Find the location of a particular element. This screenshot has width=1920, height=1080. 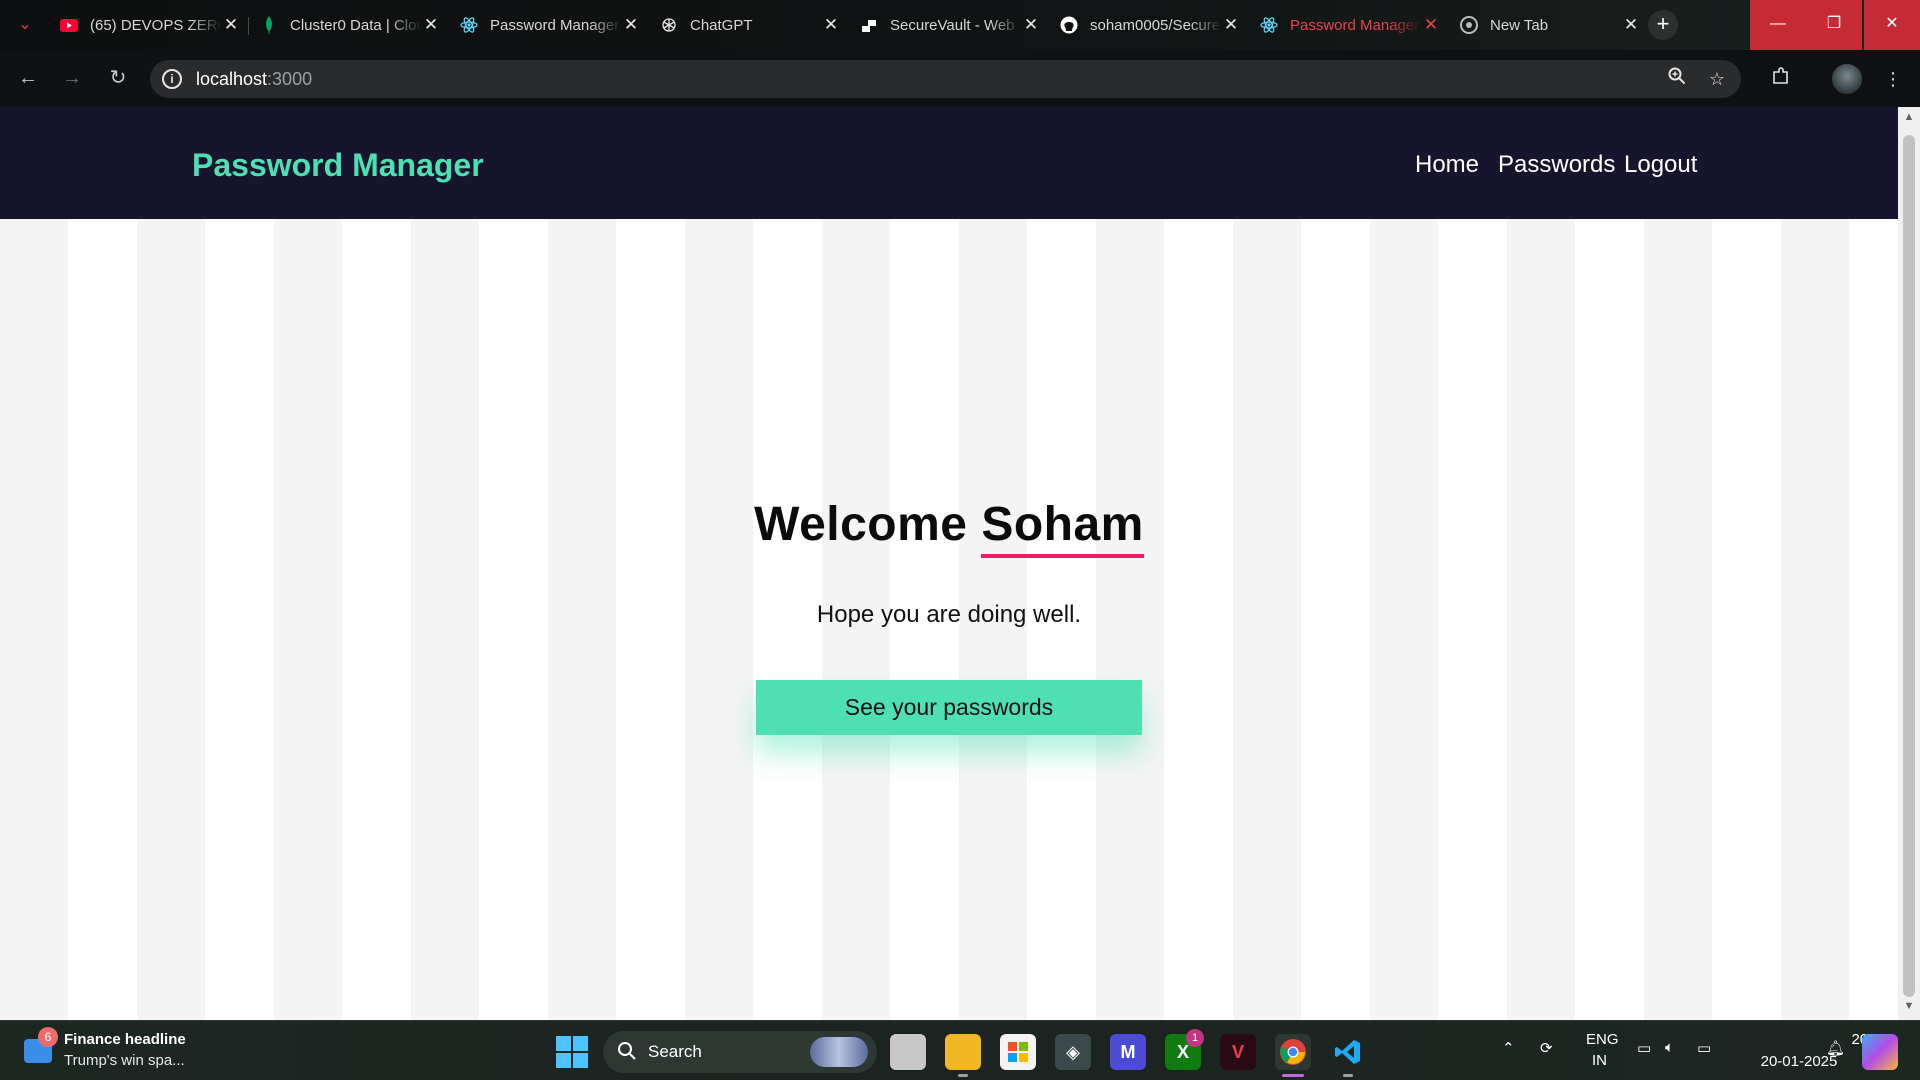

scrollbar-thumb is located at coordinates (1909, 566).